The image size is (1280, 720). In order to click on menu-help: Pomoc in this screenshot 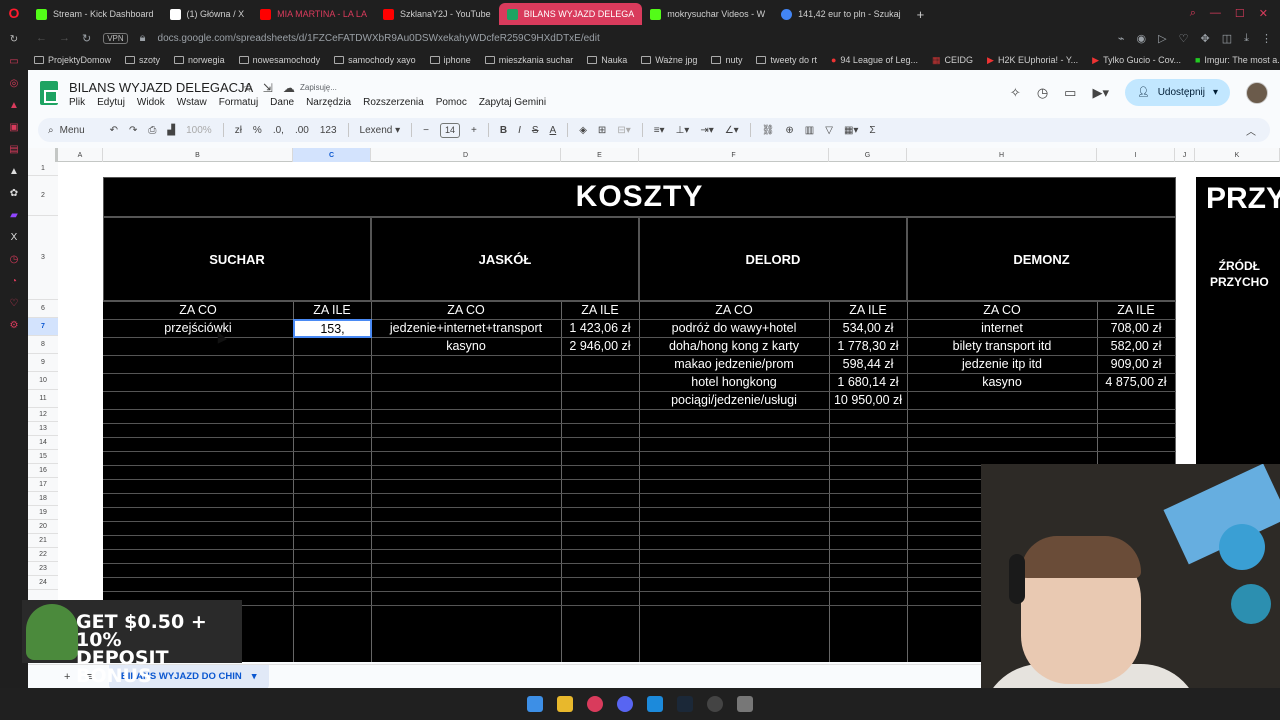, I will do `click(451, 102)`.